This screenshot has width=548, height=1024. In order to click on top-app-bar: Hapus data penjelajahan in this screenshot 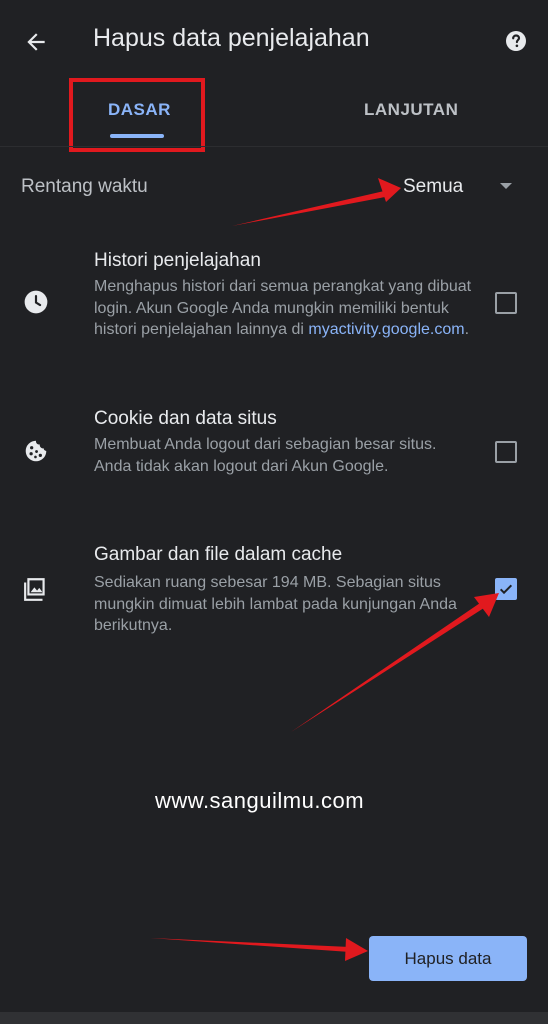, I will do `click(274, 42)`.